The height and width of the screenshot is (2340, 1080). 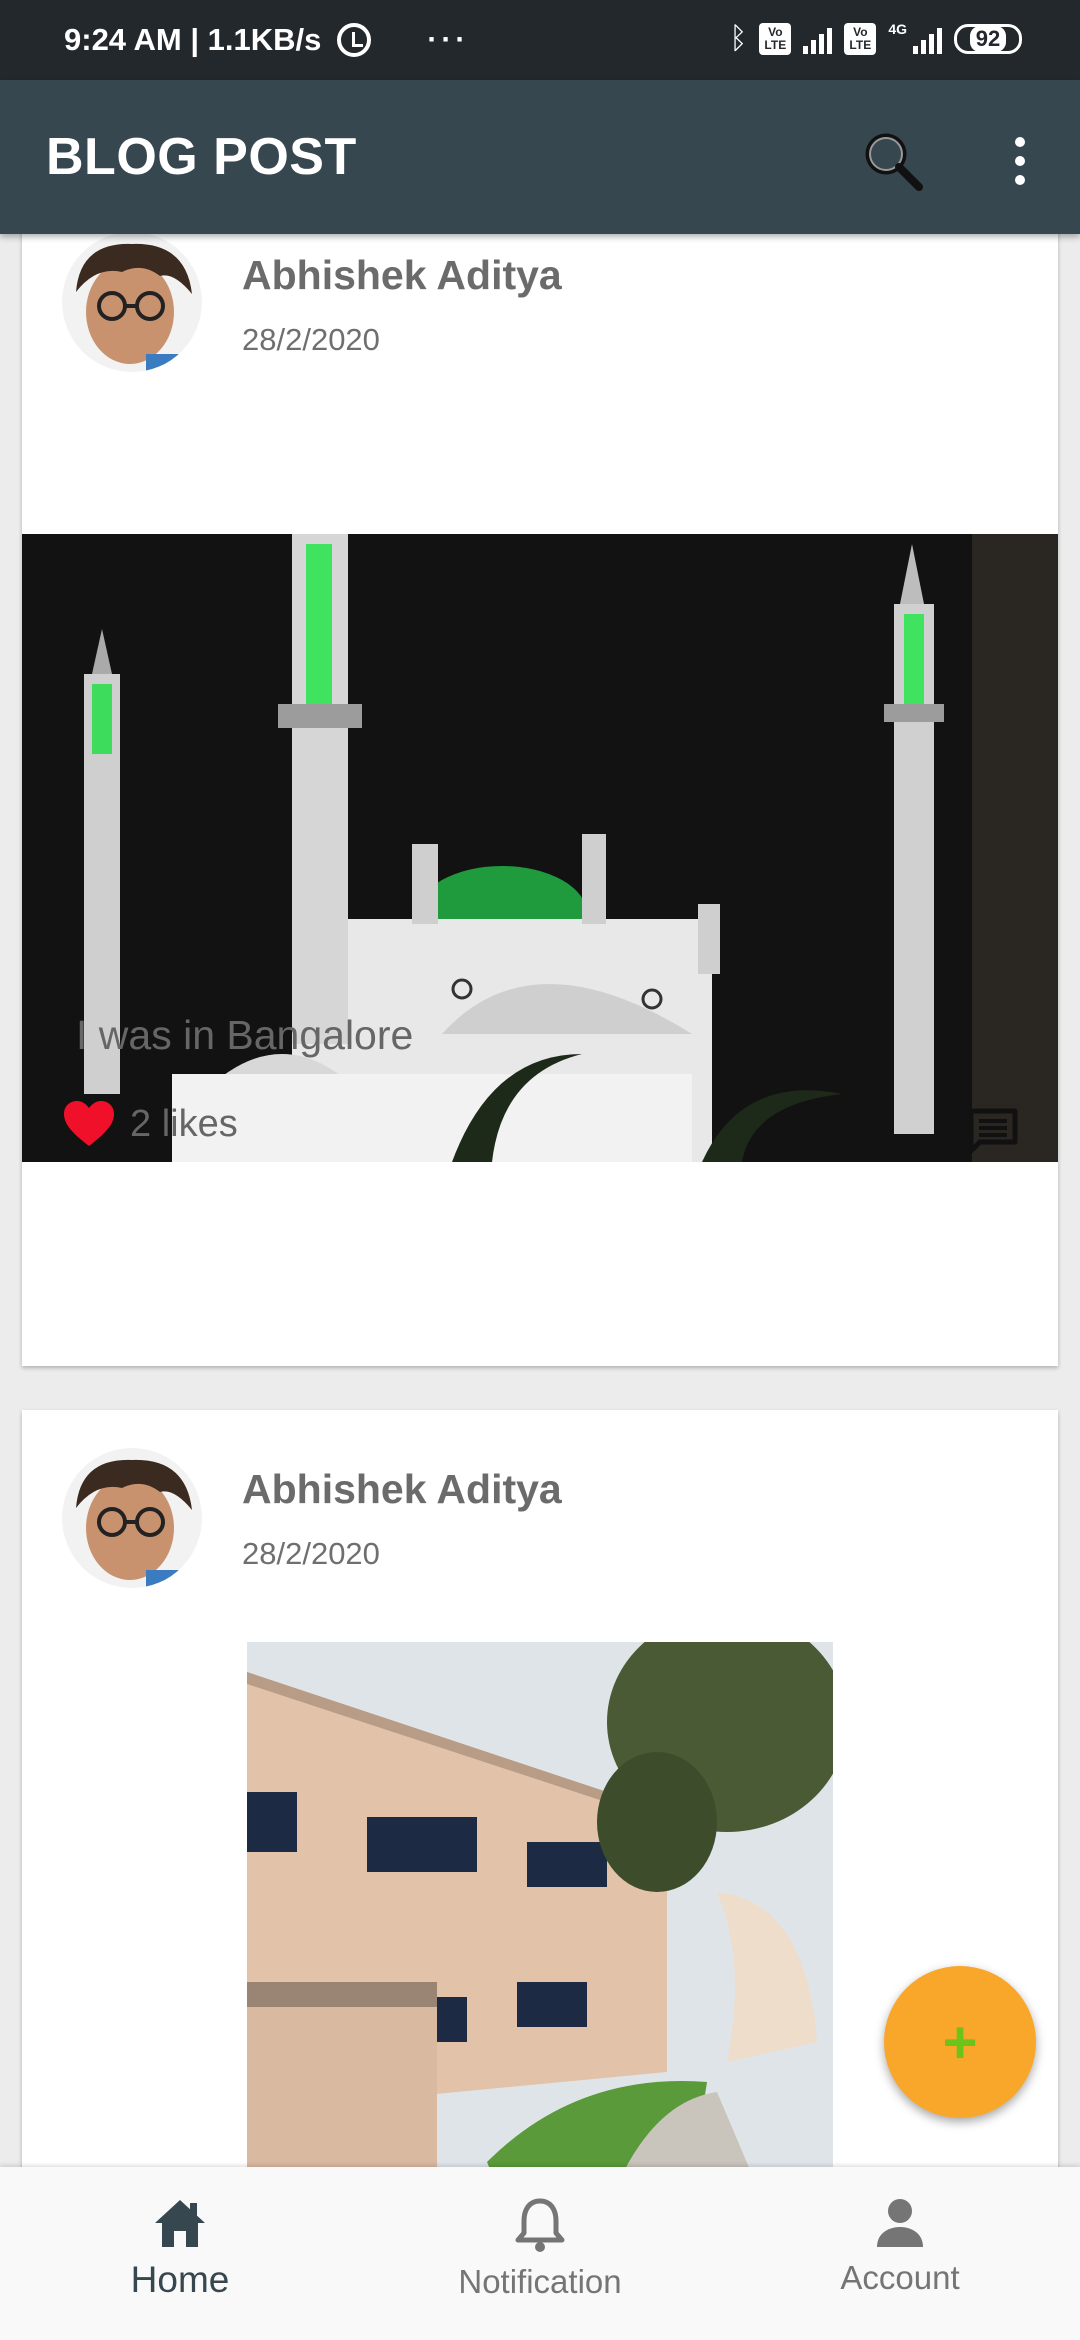 What do you see at coordinates (860, 39) in the screenshot?
I see `volte-badge-2: Vo LTE` at bounding box center [860, 39].